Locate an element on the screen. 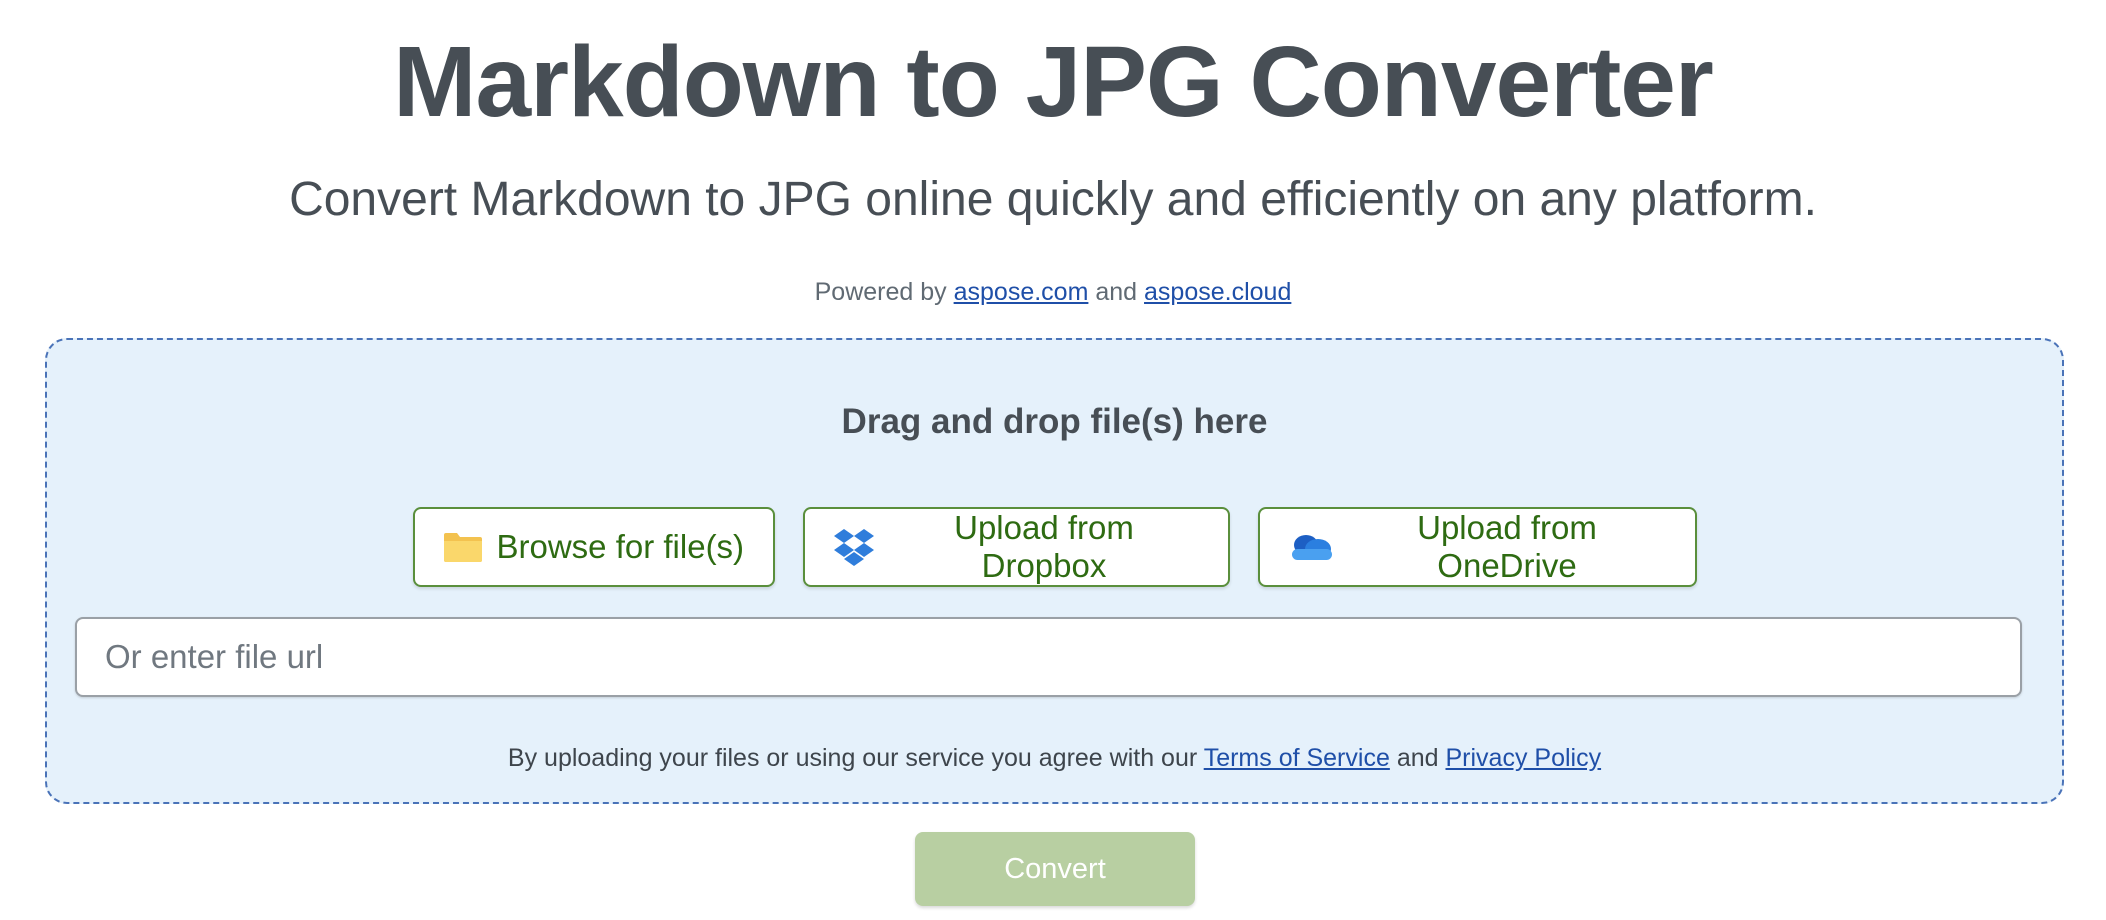 The width and height of the screenshot is (2106, 920). page-title: Markdown to JPG Converter is located at coordinates (1053, 82).